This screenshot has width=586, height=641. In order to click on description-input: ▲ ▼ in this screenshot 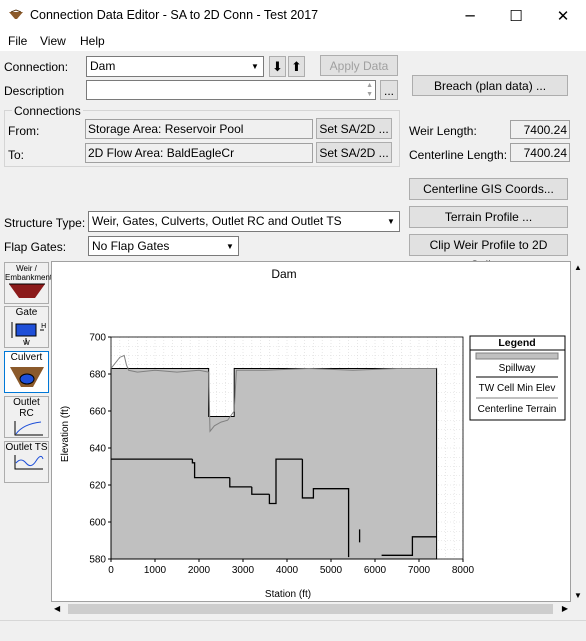, I will do `click(231, 90)`.